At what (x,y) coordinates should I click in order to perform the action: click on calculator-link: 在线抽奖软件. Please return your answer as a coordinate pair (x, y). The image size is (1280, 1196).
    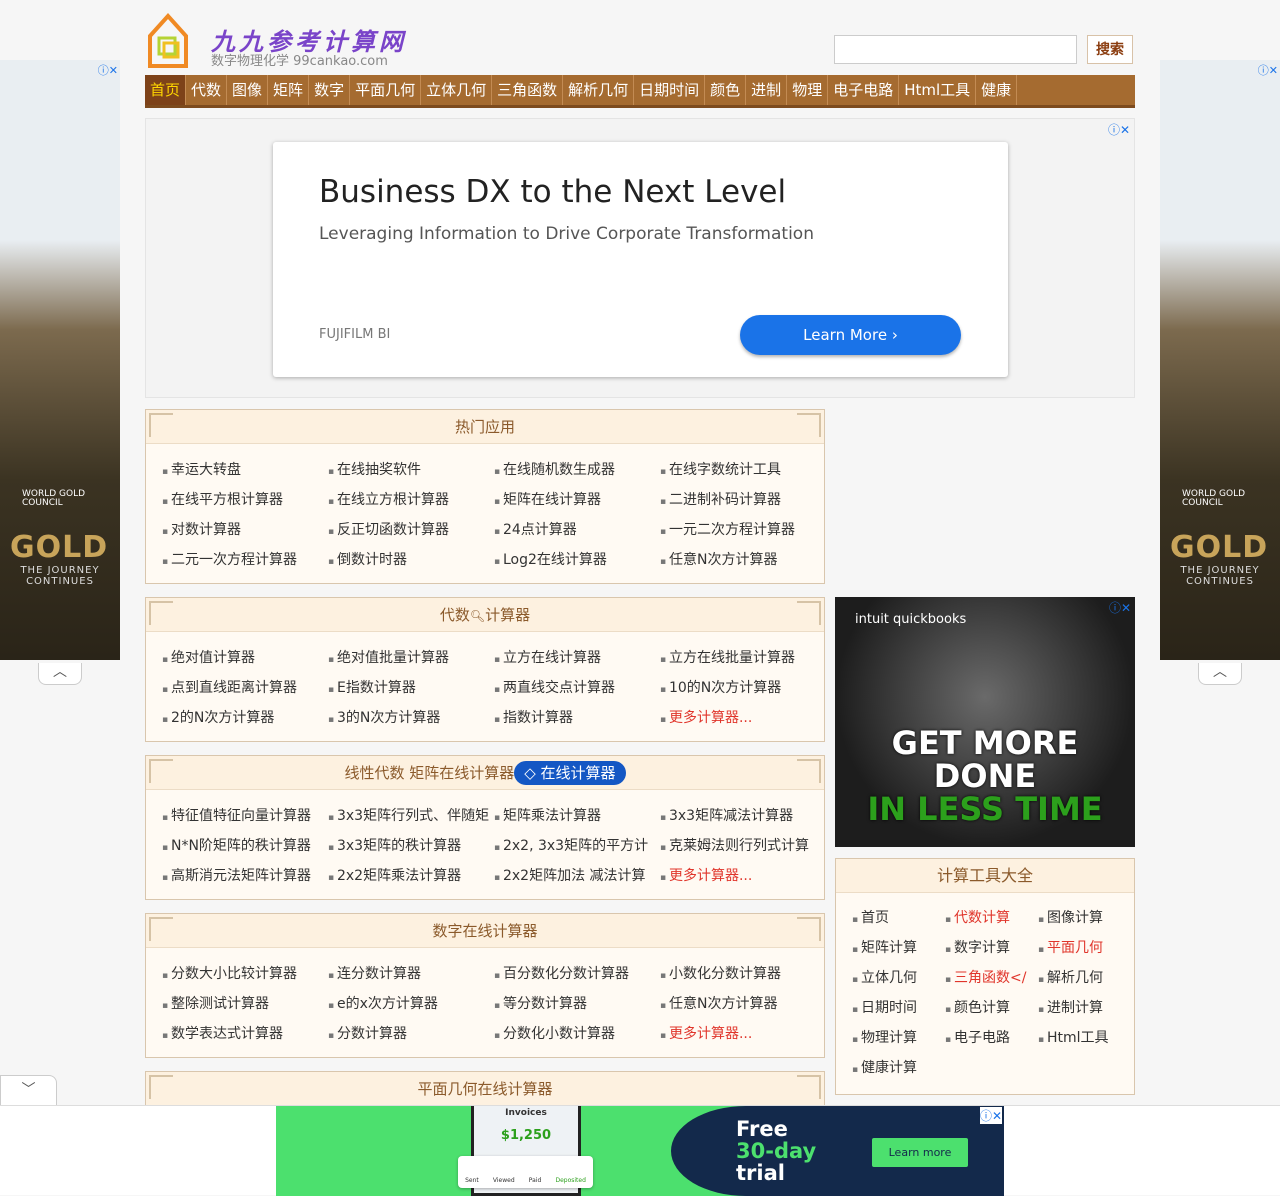
    Looking at the image, I should click on (411, 470).